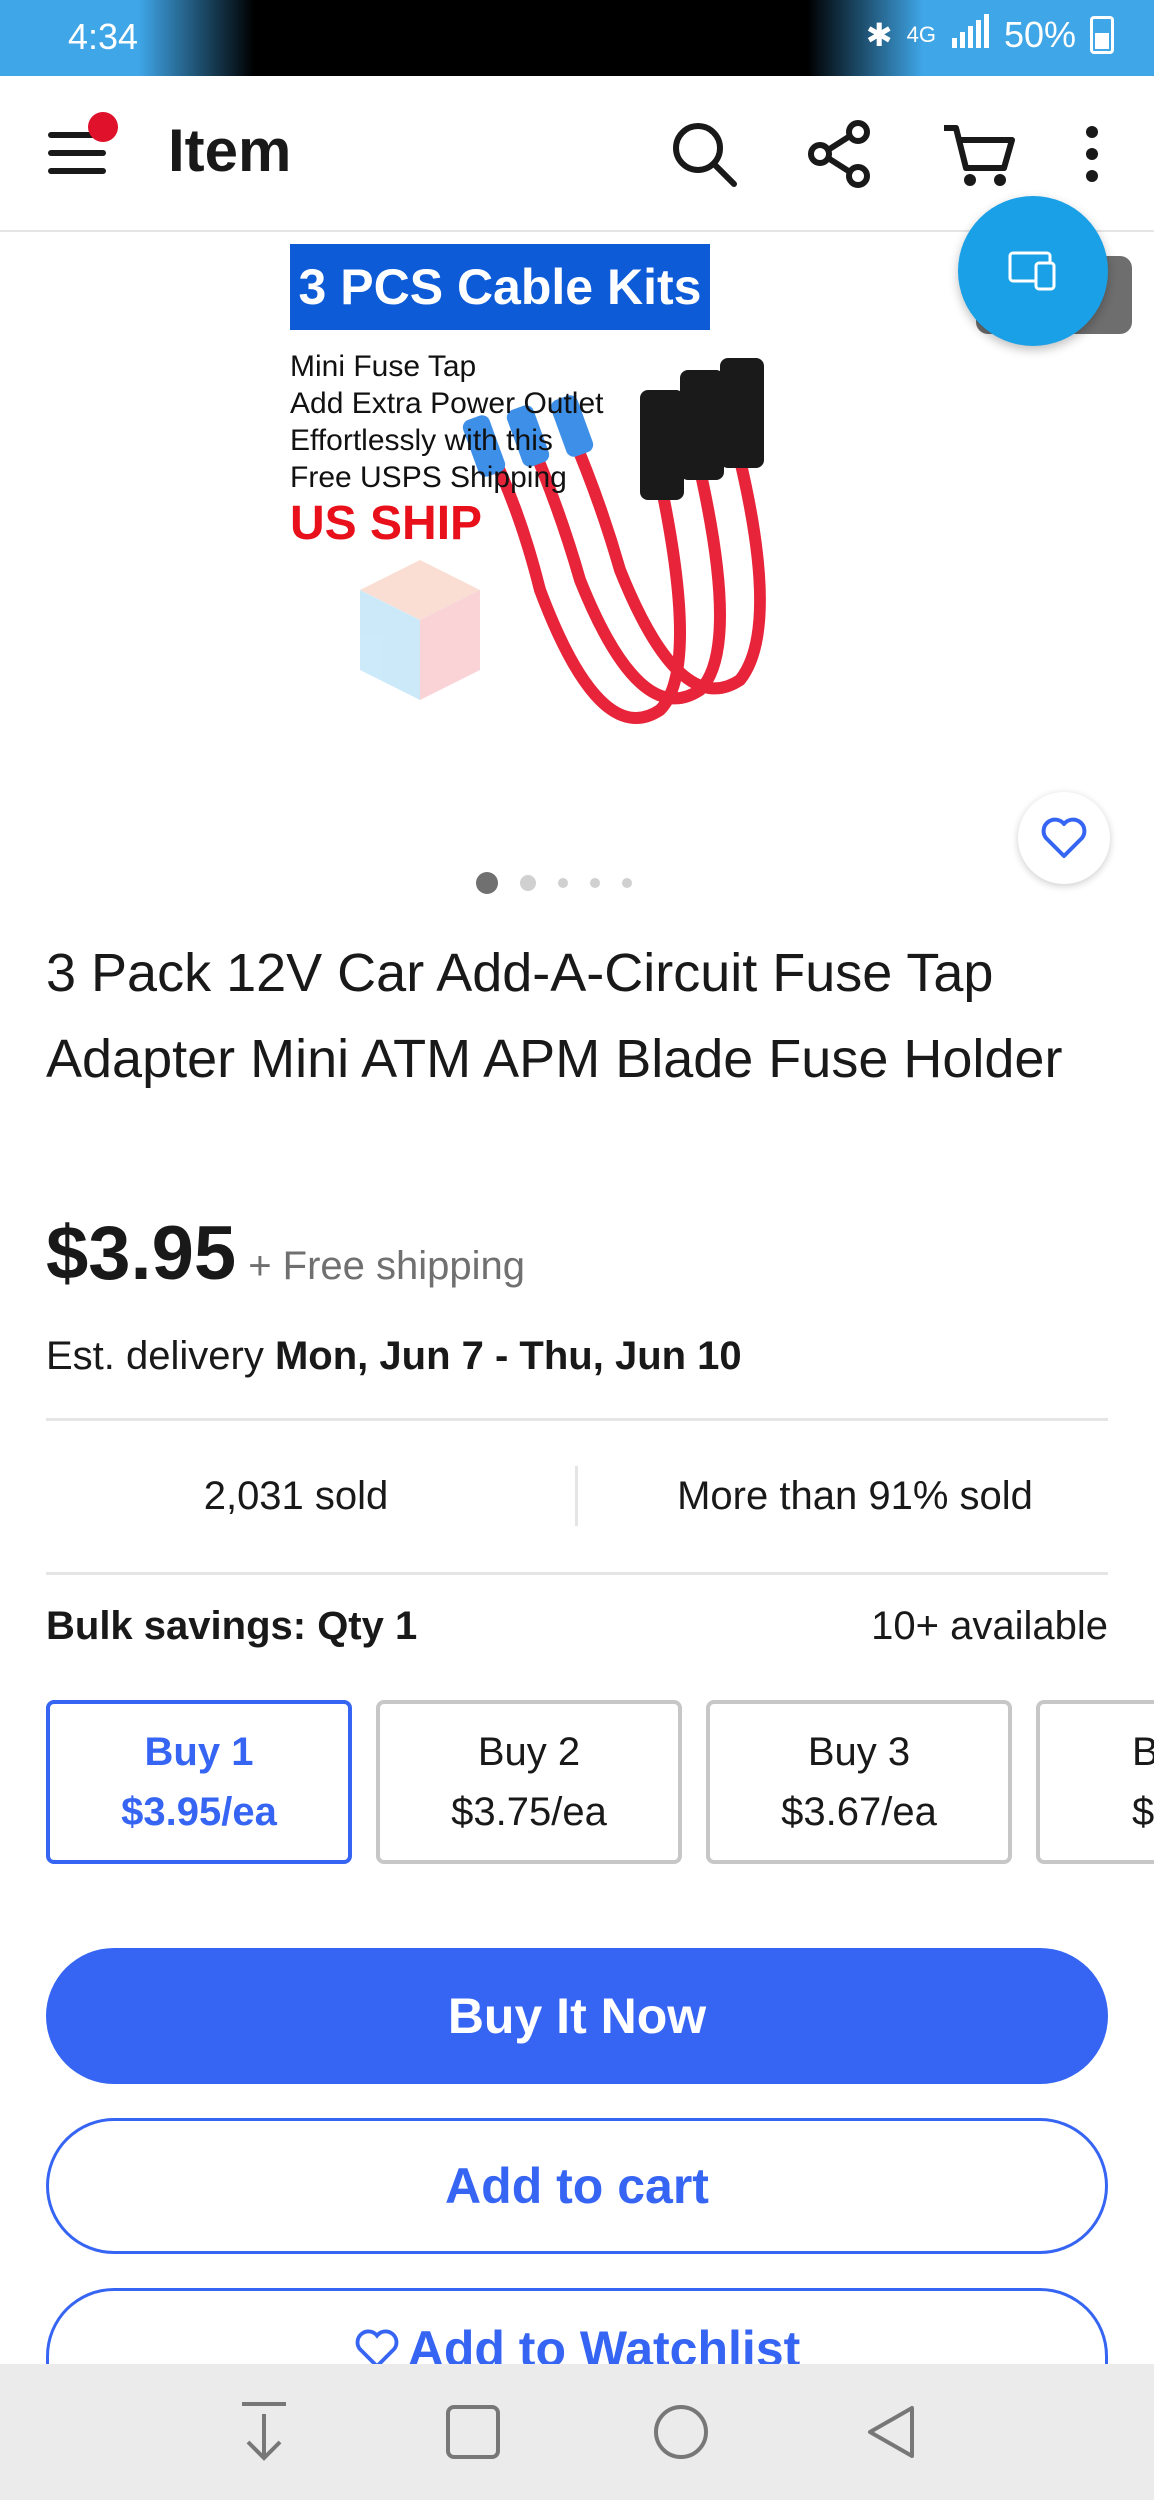  What do you see at coordinates (199, 1752) in the screenshot?
I see `bulk-option-label: Buy 1` at bounding box center [199, 1752].